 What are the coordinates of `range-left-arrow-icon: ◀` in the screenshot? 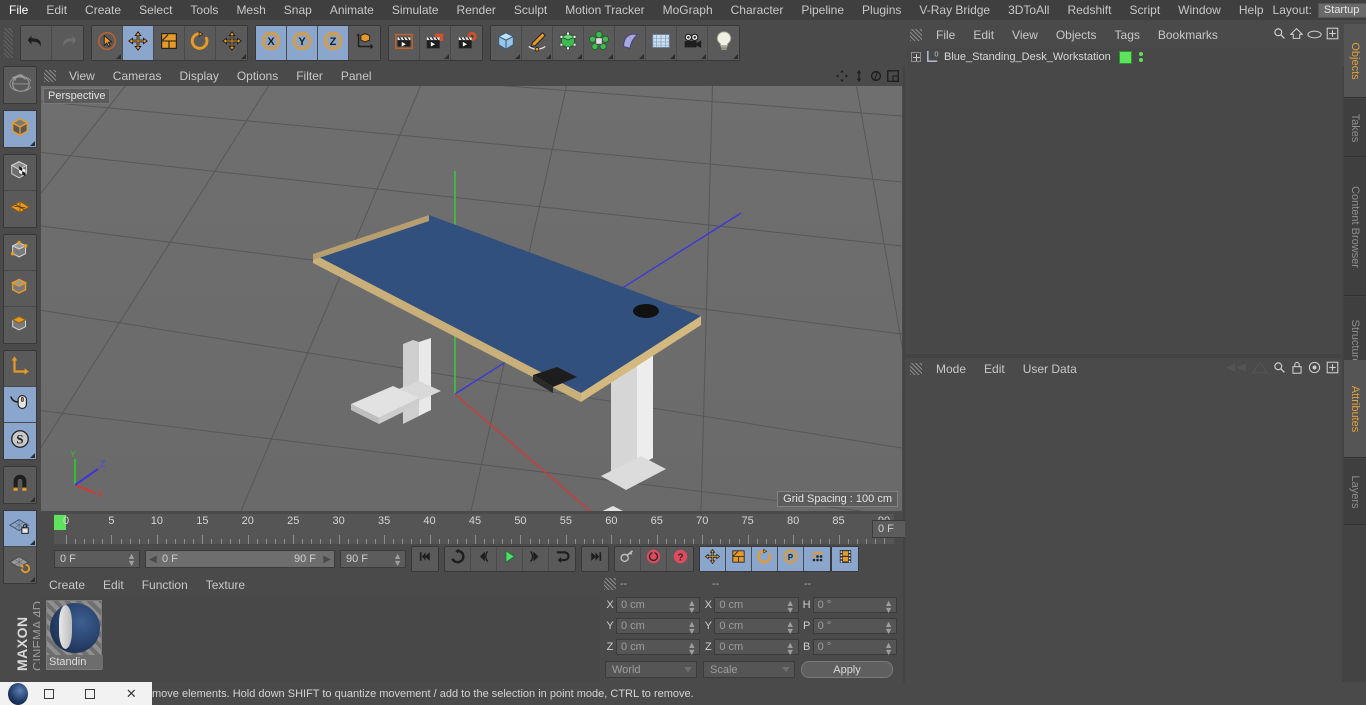 It's located at (153, 559).